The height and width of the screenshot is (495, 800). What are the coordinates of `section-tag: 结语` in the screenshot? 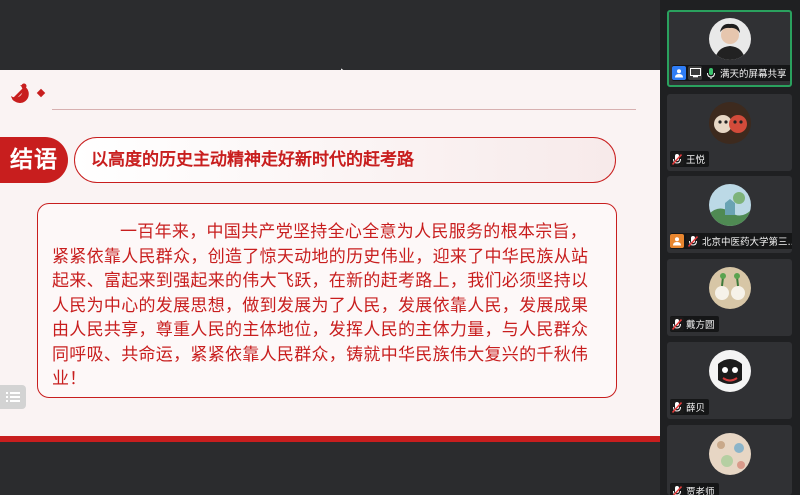 It's located at (34, 160).